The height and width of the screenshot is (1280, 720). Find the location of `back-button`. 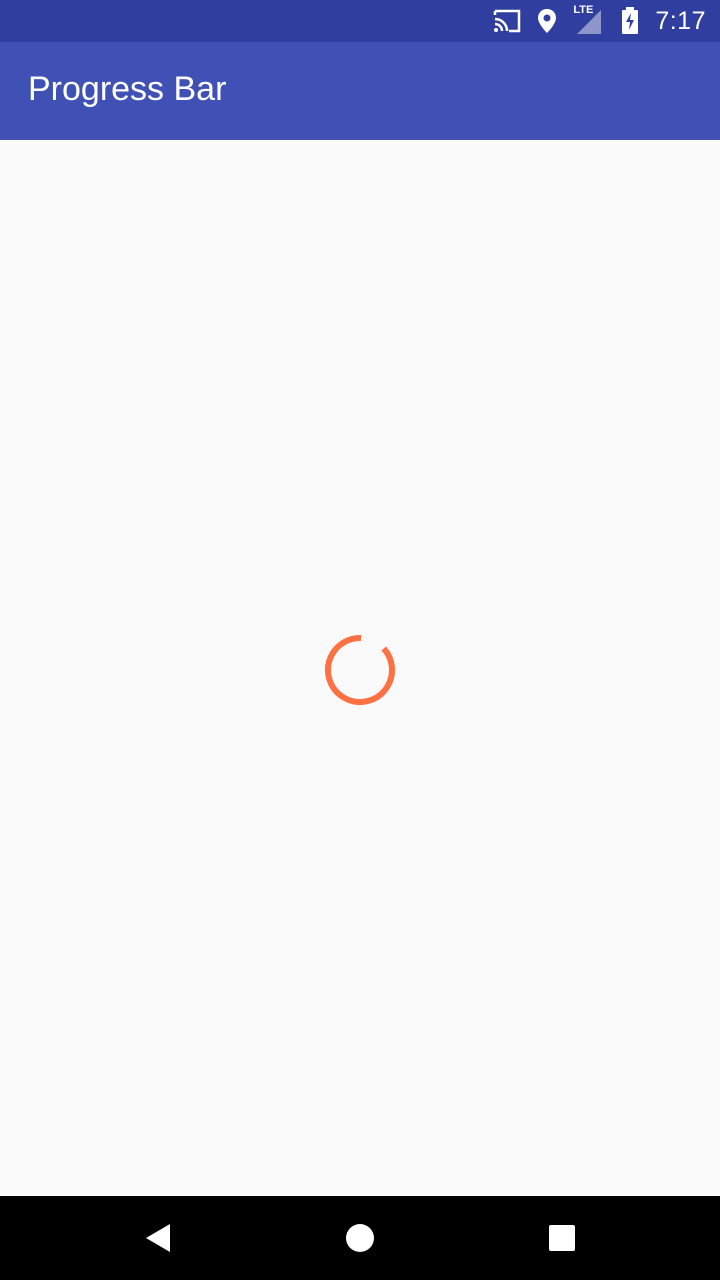

back-button is located at coordinates (158, 1238).